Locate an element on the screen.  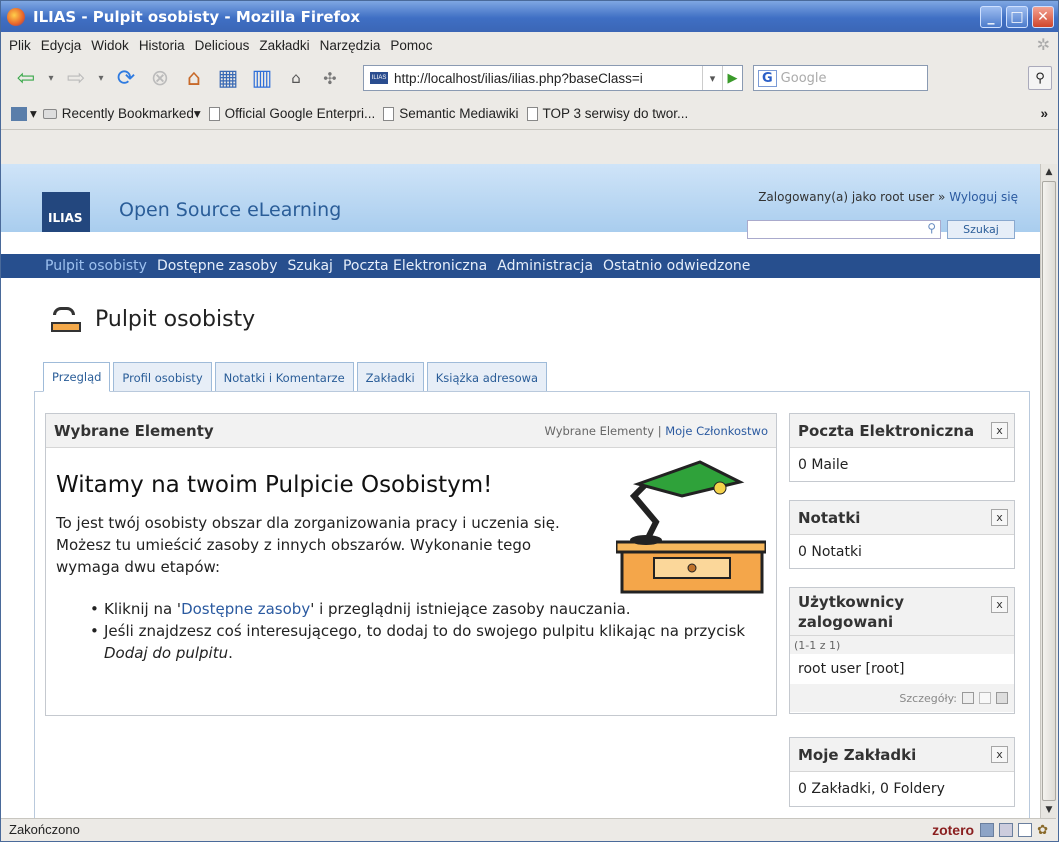
mail-header: Poczta Elektroniczna x is located at coordinates (902, 431).